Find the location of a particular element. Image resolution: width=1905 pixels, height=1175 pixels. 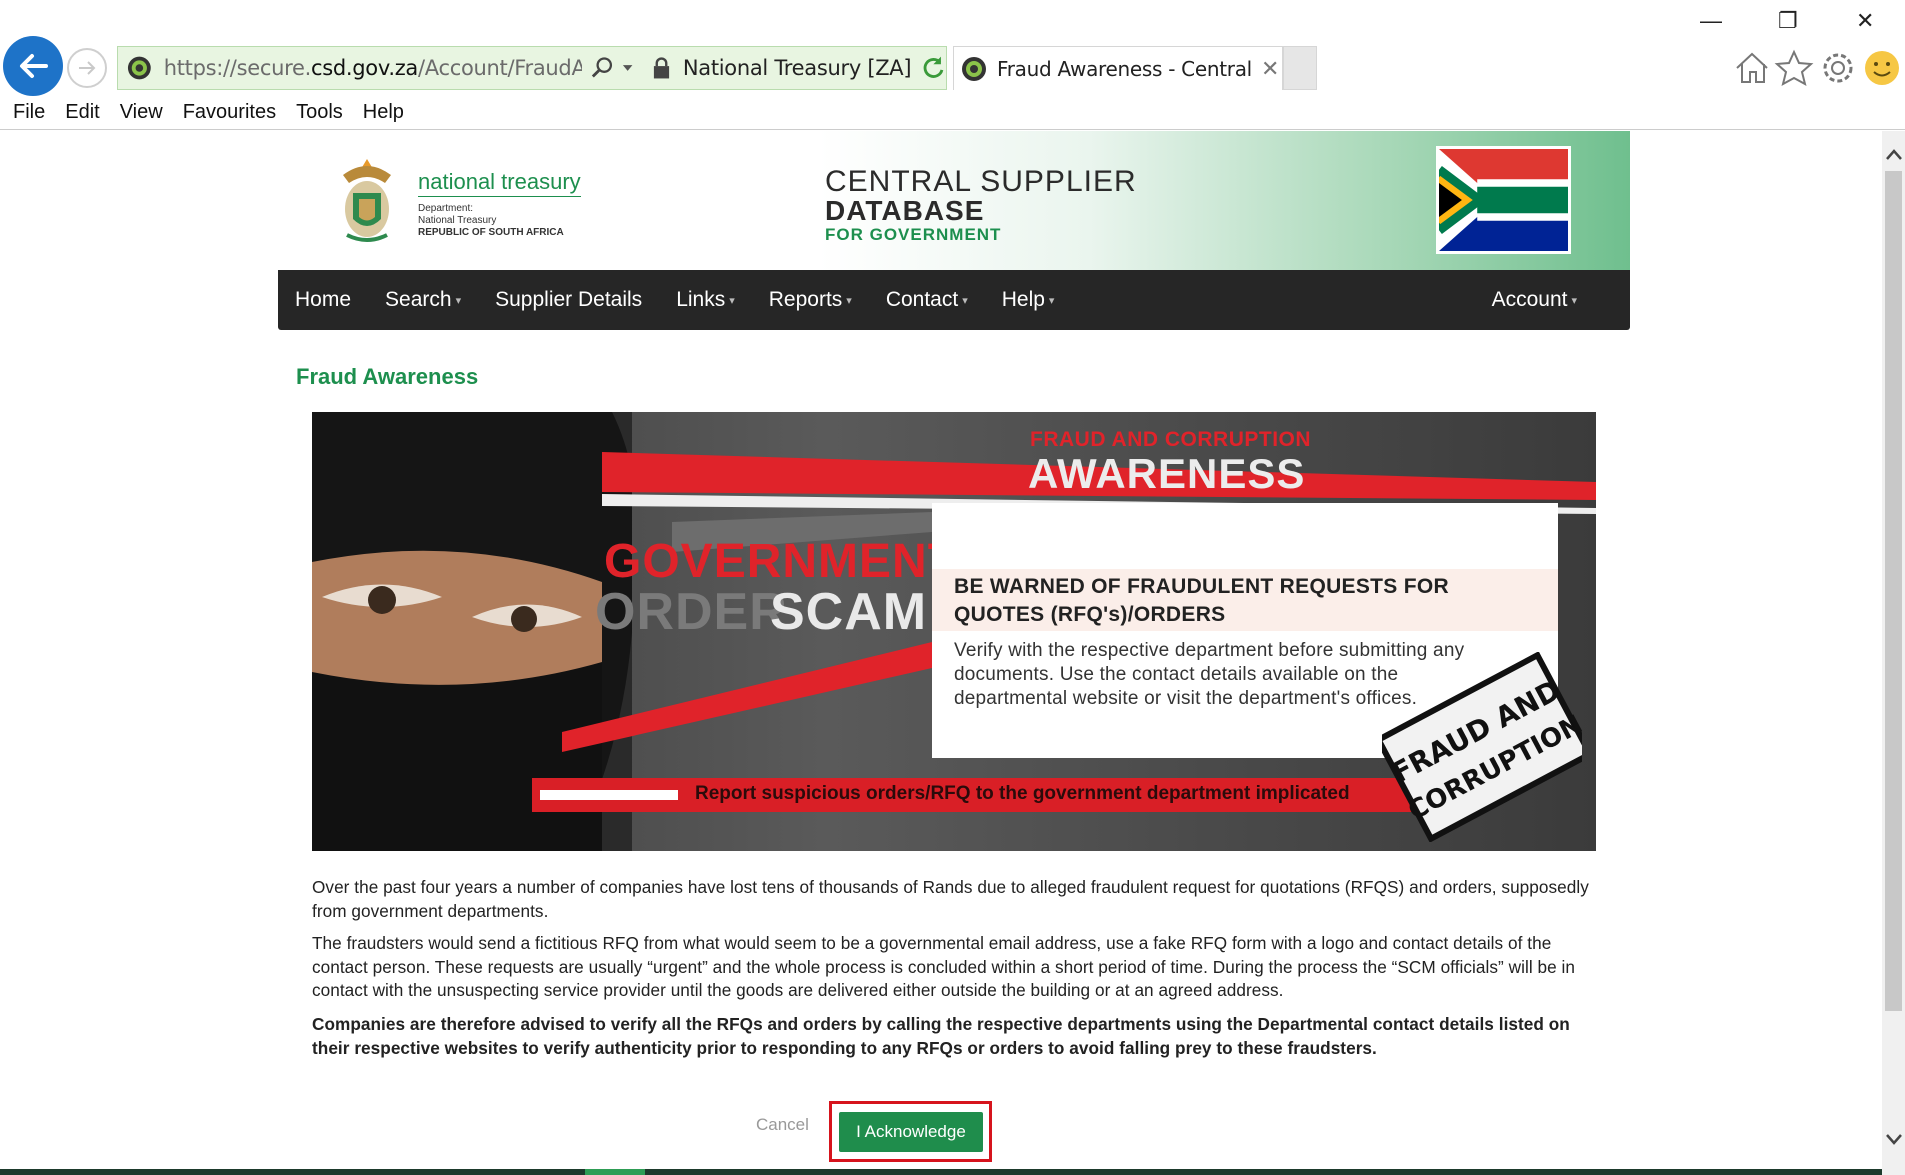

south-africa-flag is located at coordinates (1503, 200).